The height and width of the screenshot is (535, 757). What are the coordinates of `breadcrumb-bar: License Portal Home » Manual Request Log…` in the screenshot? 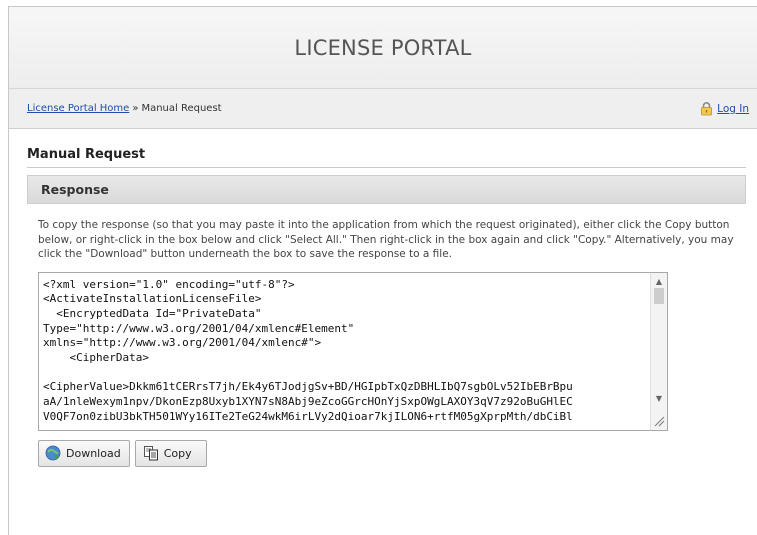 It's located at (383, 109).